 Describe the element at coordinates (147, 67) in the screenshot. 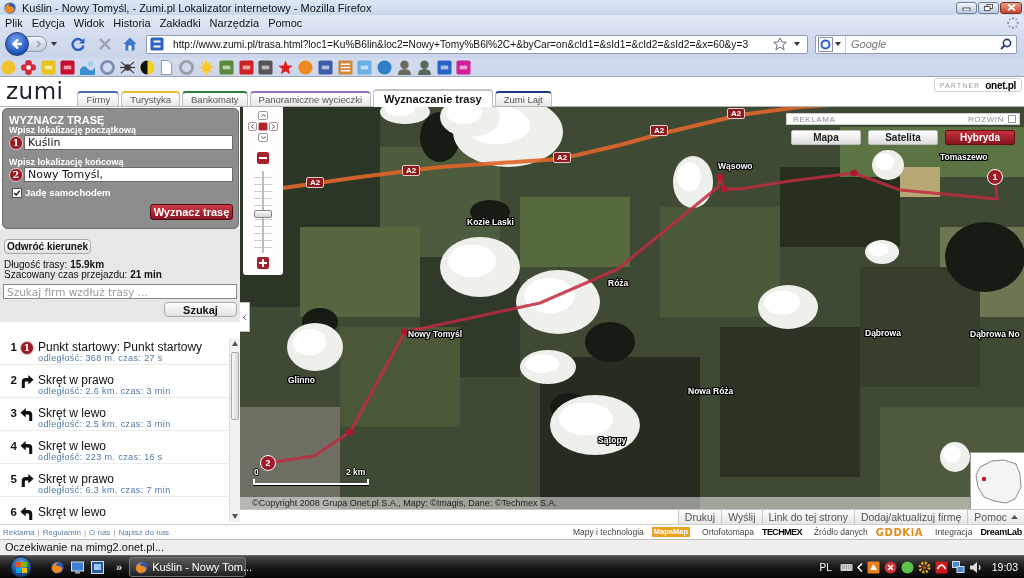

I see `half-circle-icon` at that location.